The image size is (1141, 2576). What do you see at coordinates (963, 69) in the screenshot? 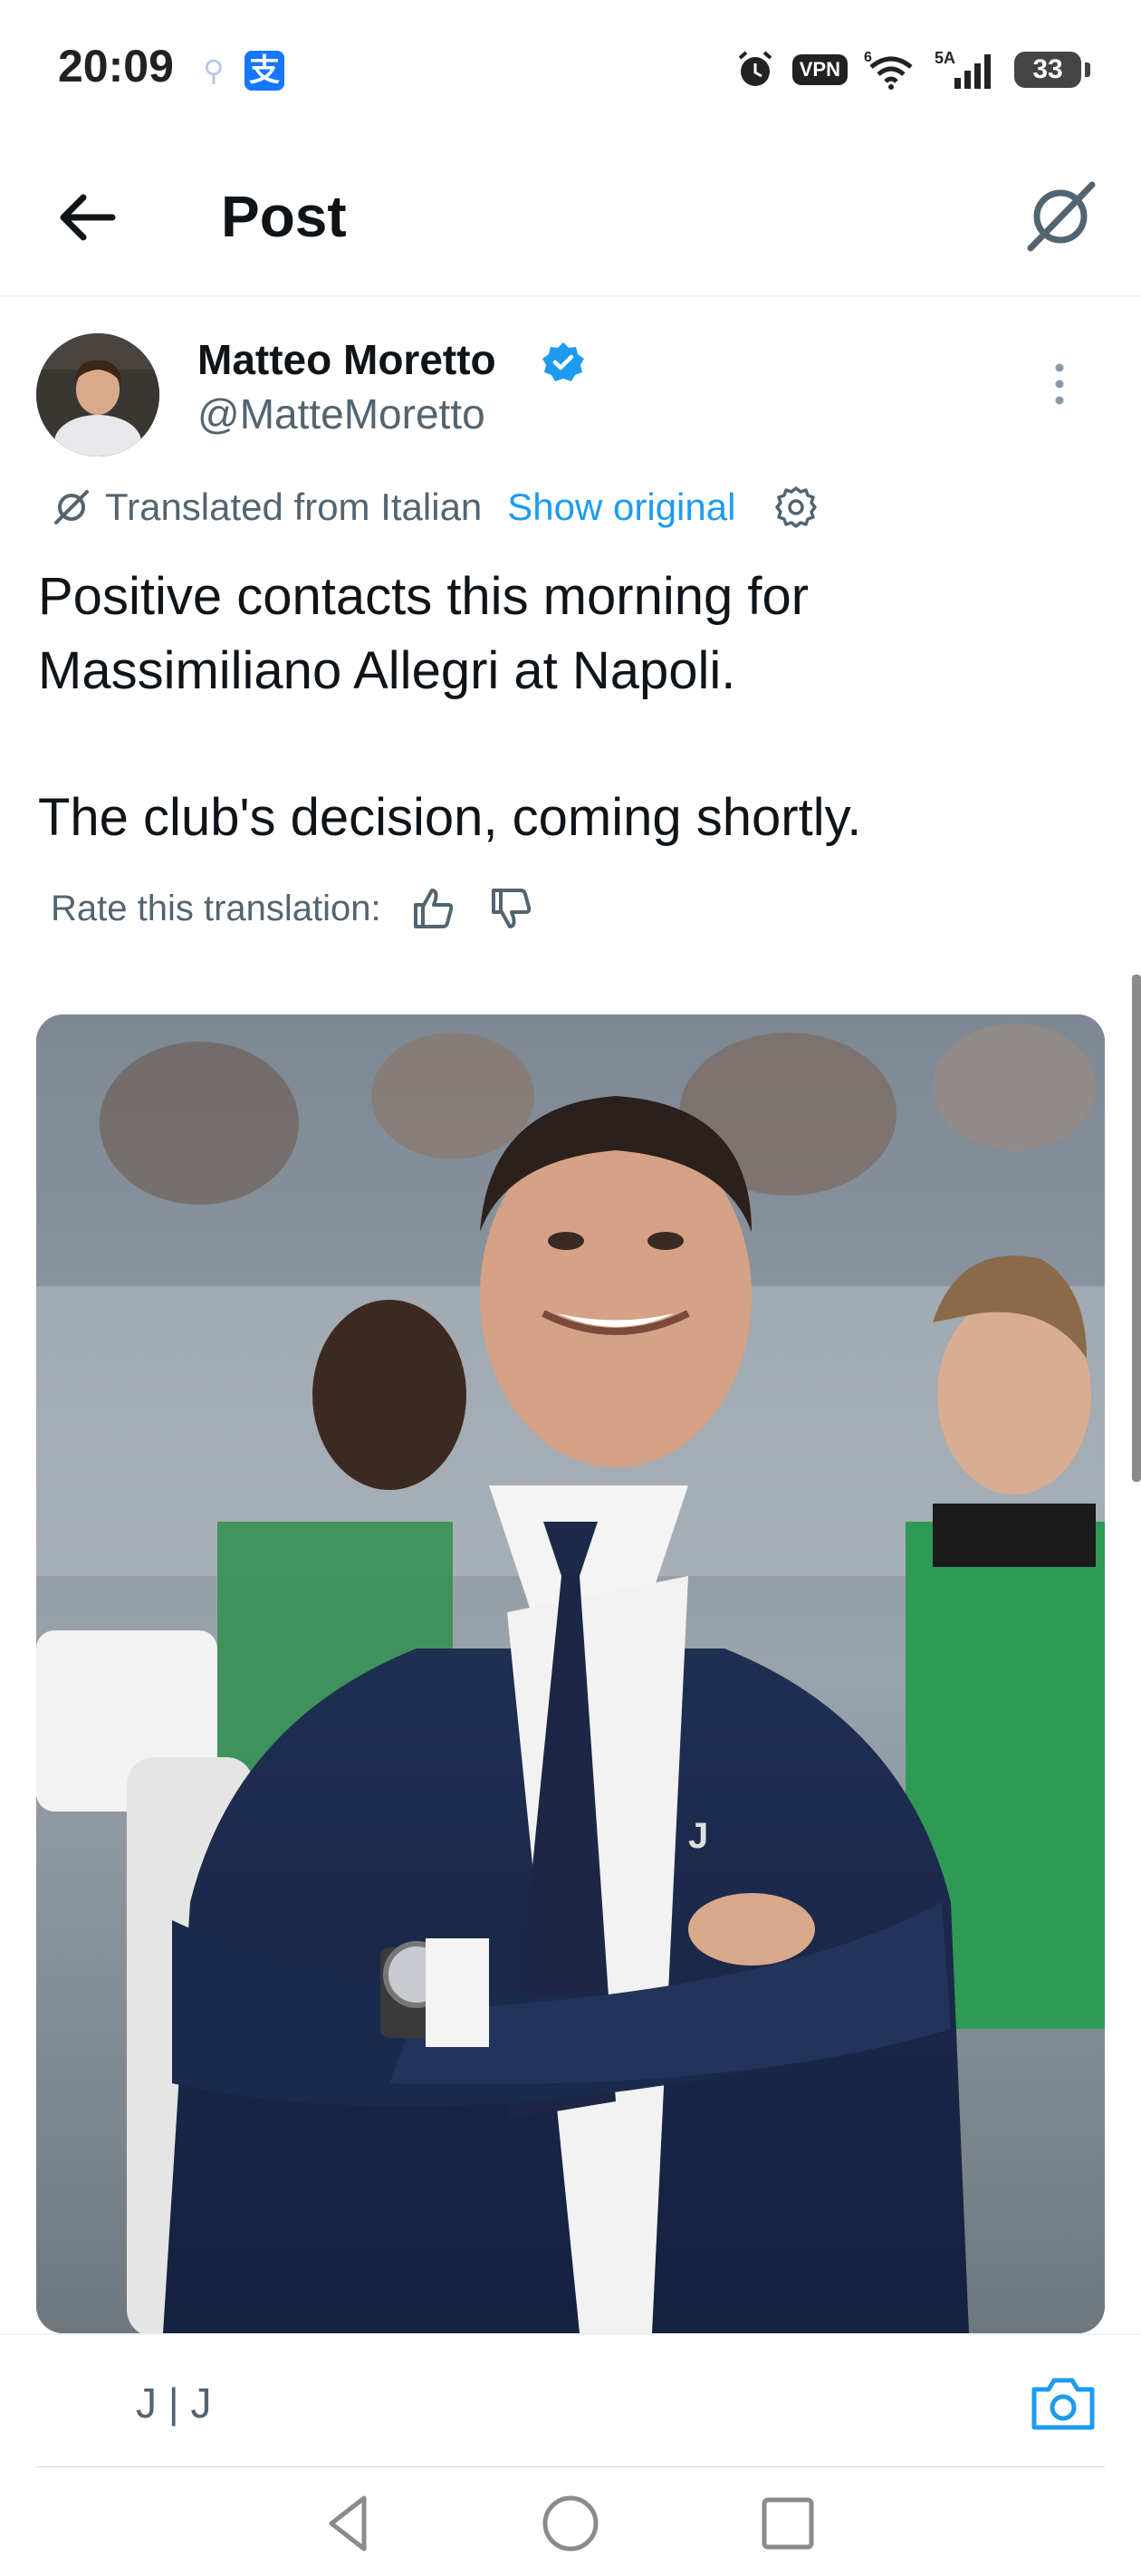
I see `cellular-signal-icon: 5A` at bounding box center [963, 69].